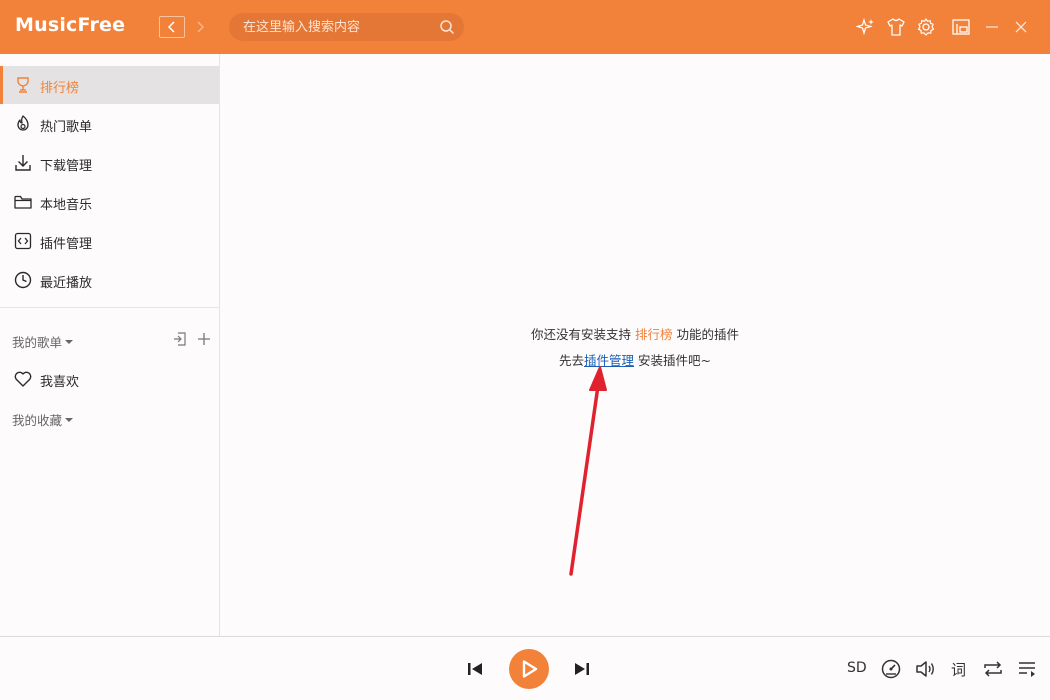  I want to click on heart-icon, so click(23, 379).